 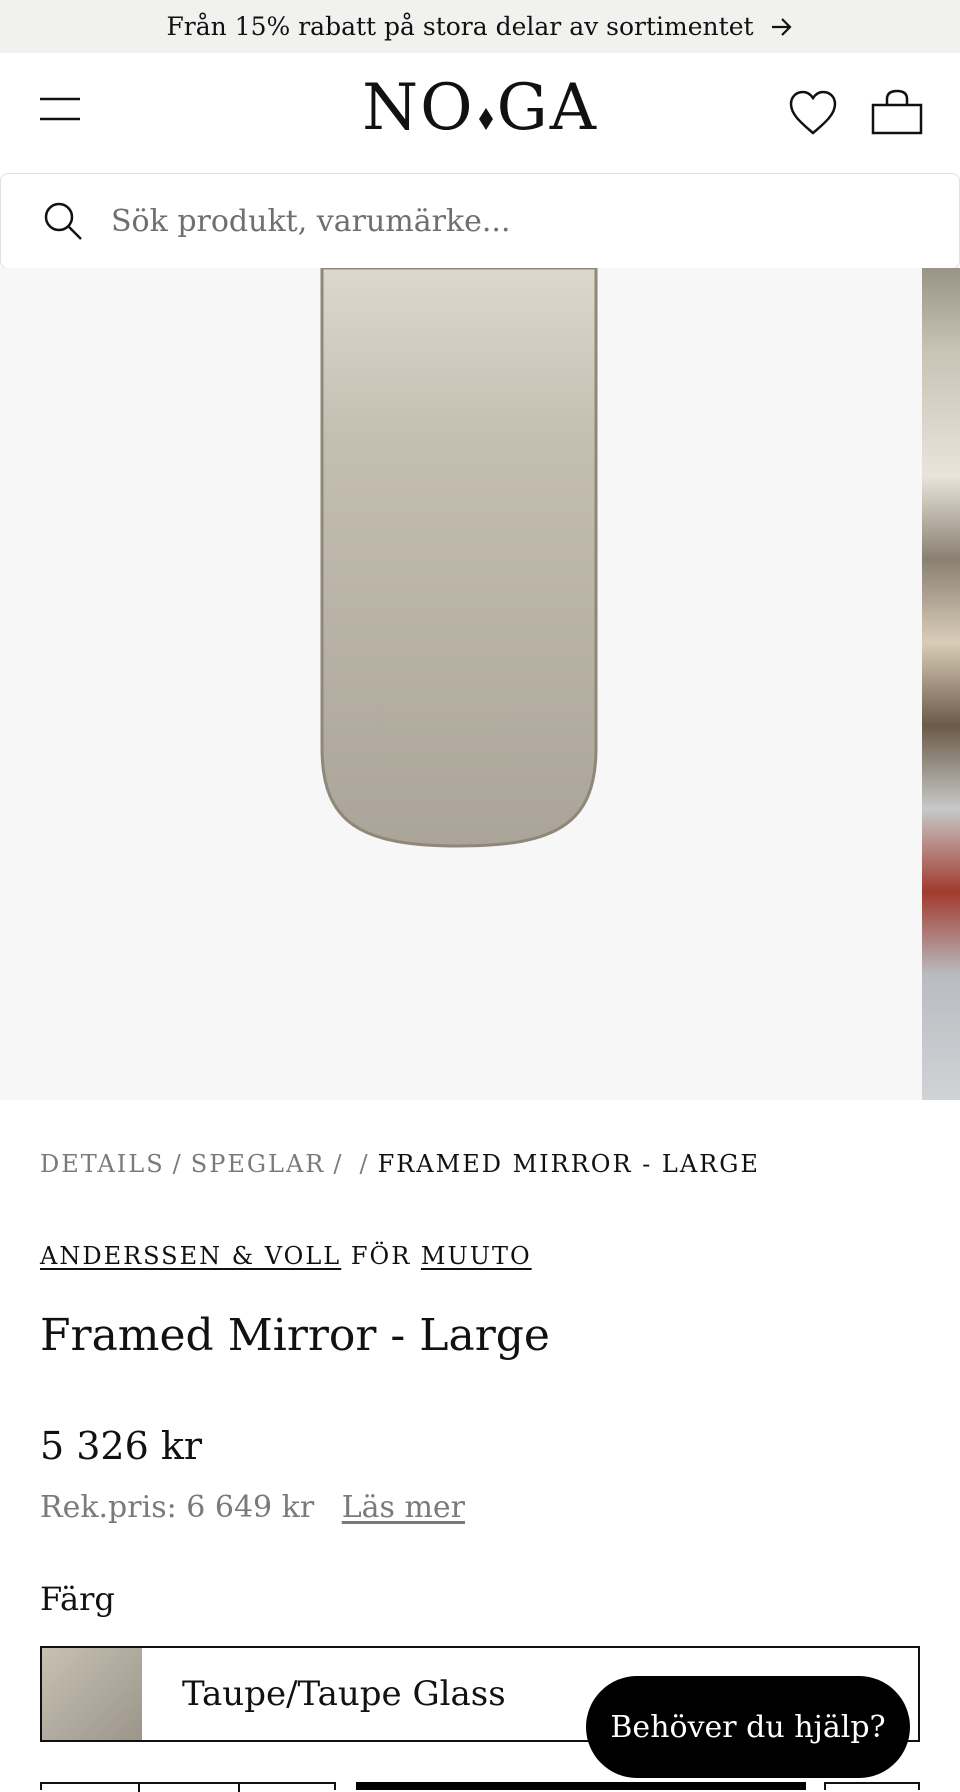 I want to click on heart-icon, so click(x=813, y=115).